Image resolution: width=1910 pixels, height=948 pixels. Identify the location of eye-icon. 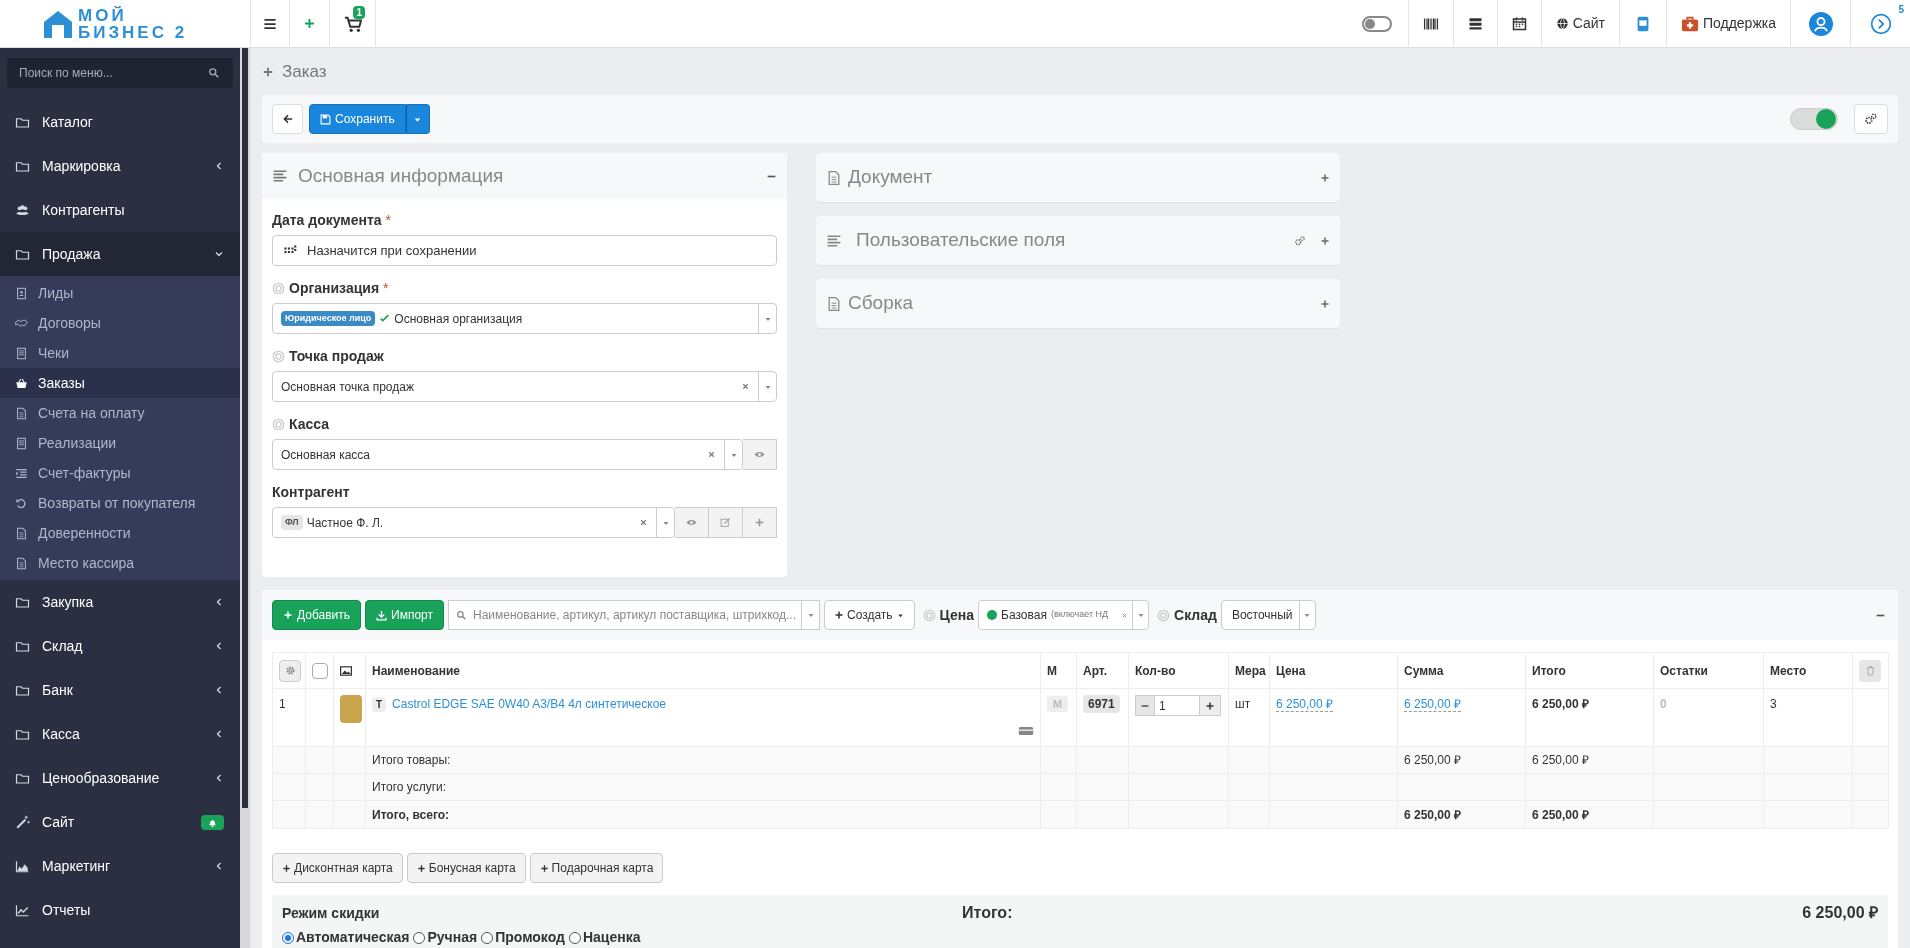
(759, 454).